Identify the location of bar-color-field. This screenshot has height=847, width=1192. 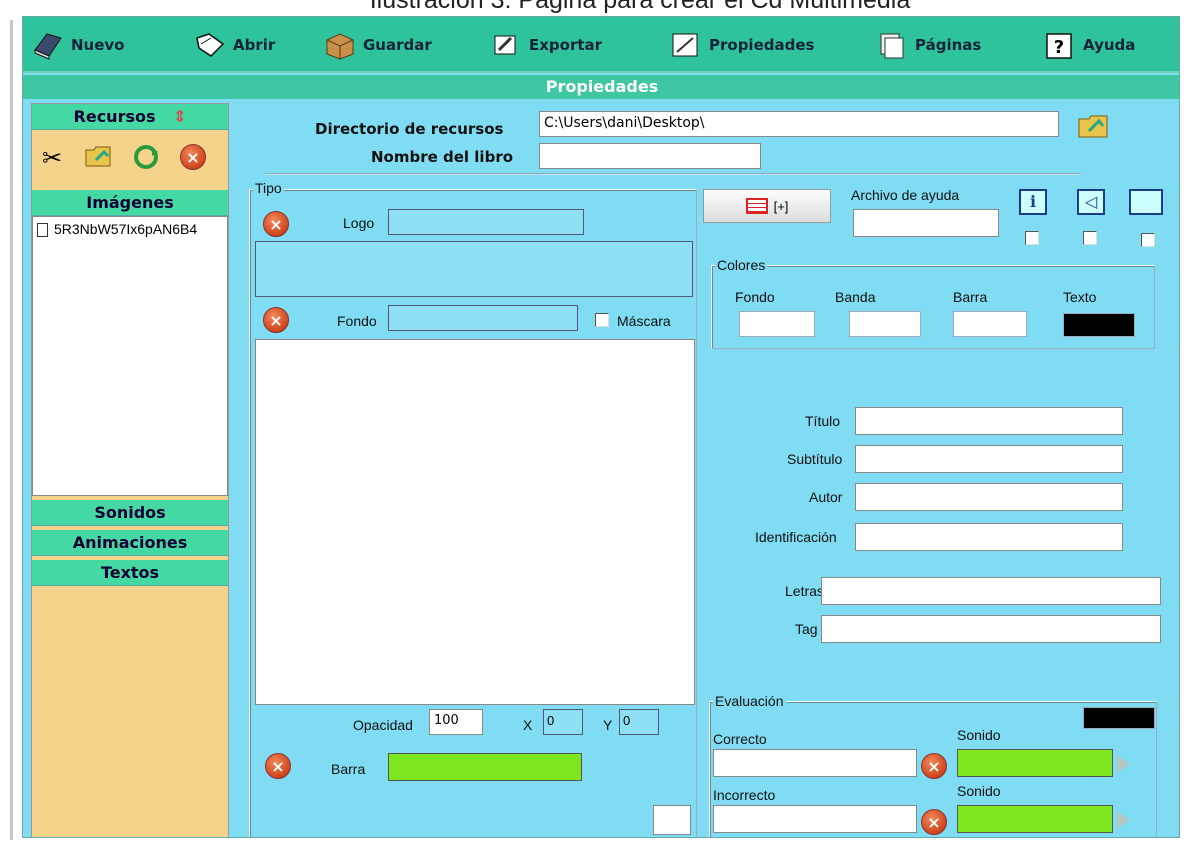
(485, 767).